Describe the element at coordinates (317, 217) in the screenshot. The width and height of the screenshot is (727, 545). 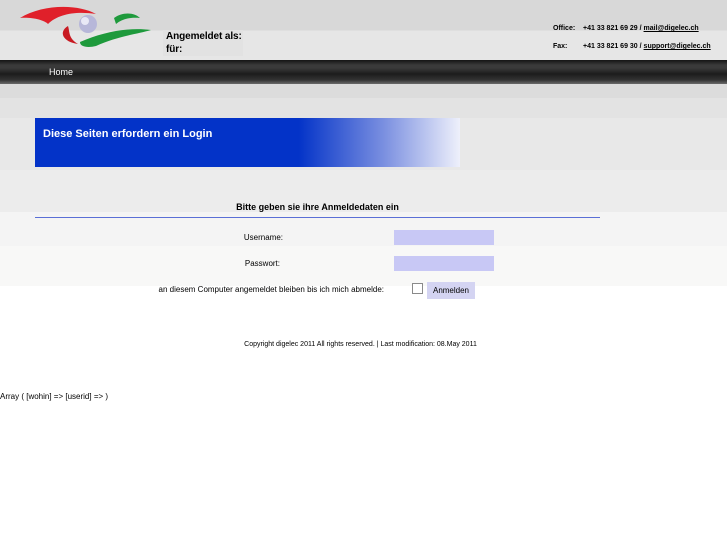
I see `form-divider` at that location.